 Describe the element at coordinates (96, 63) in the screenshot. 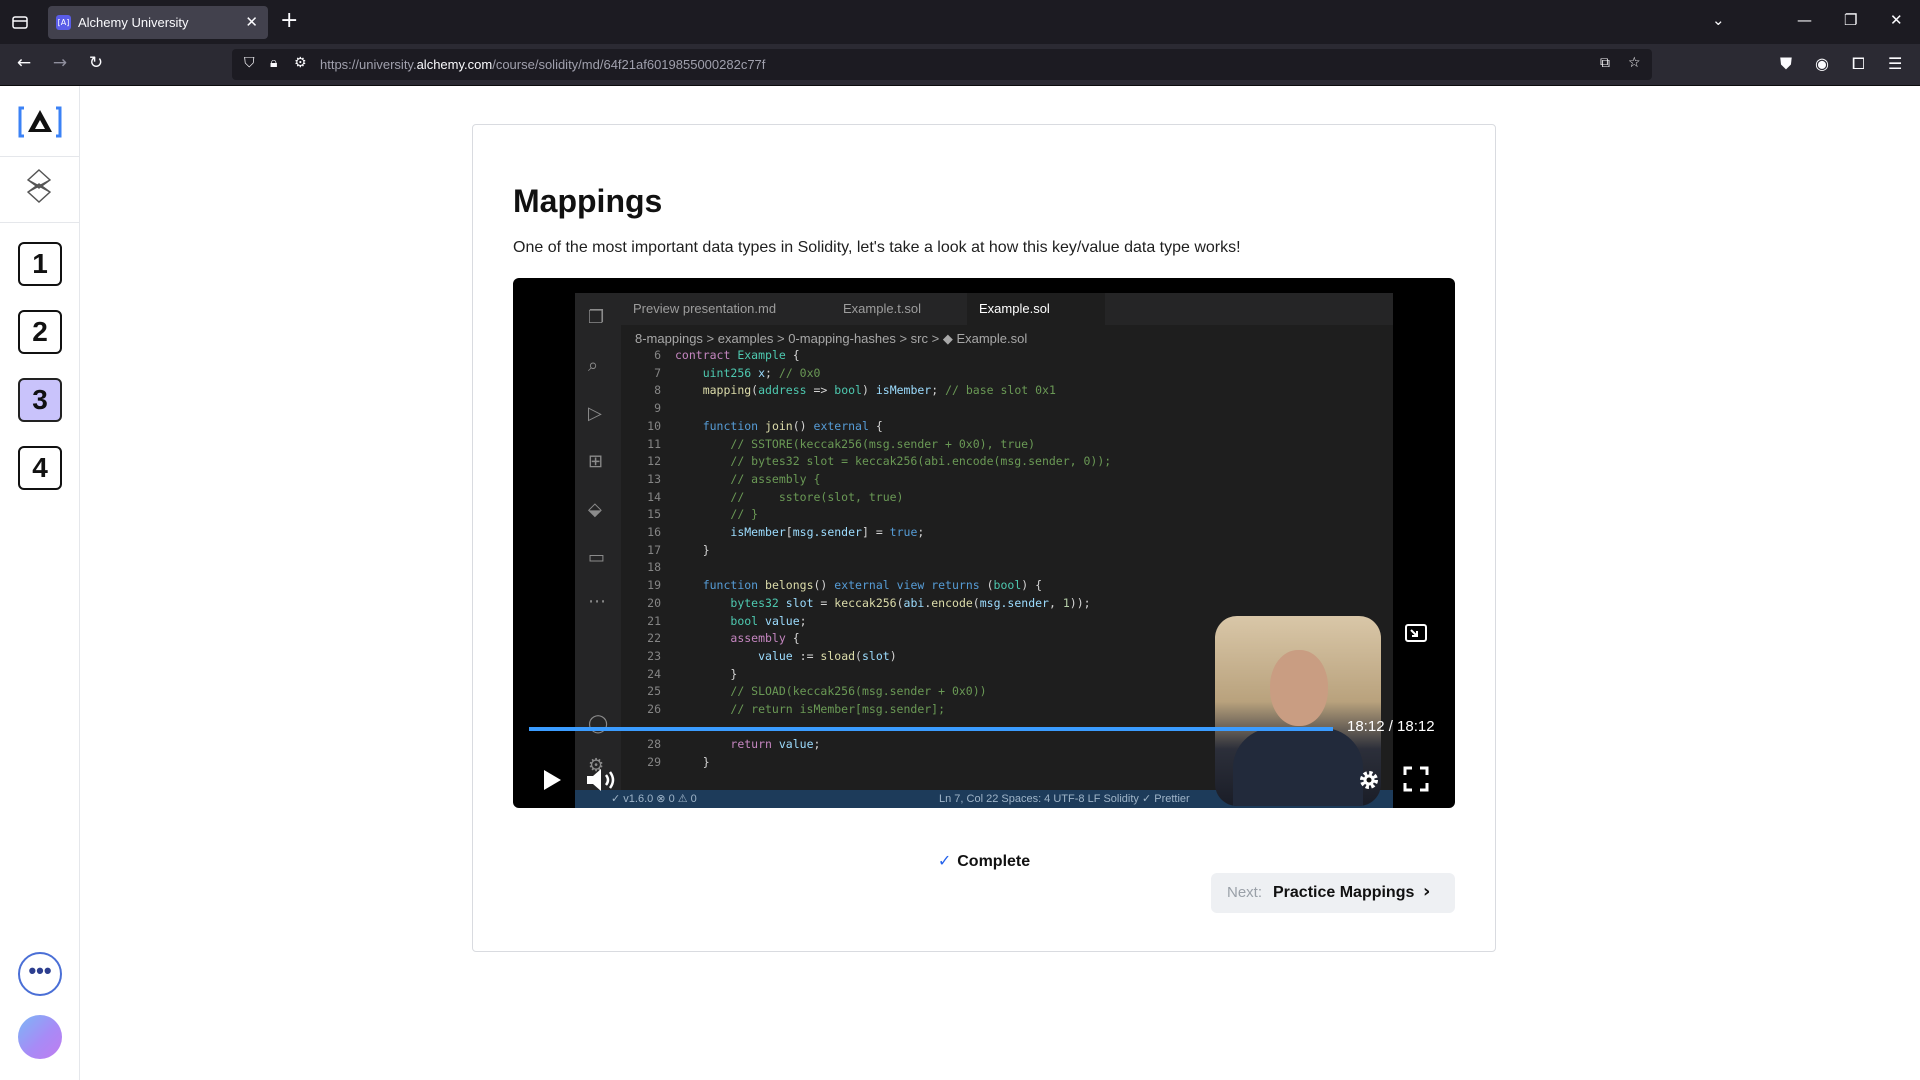

I see `reload-button: ↻` at that location.